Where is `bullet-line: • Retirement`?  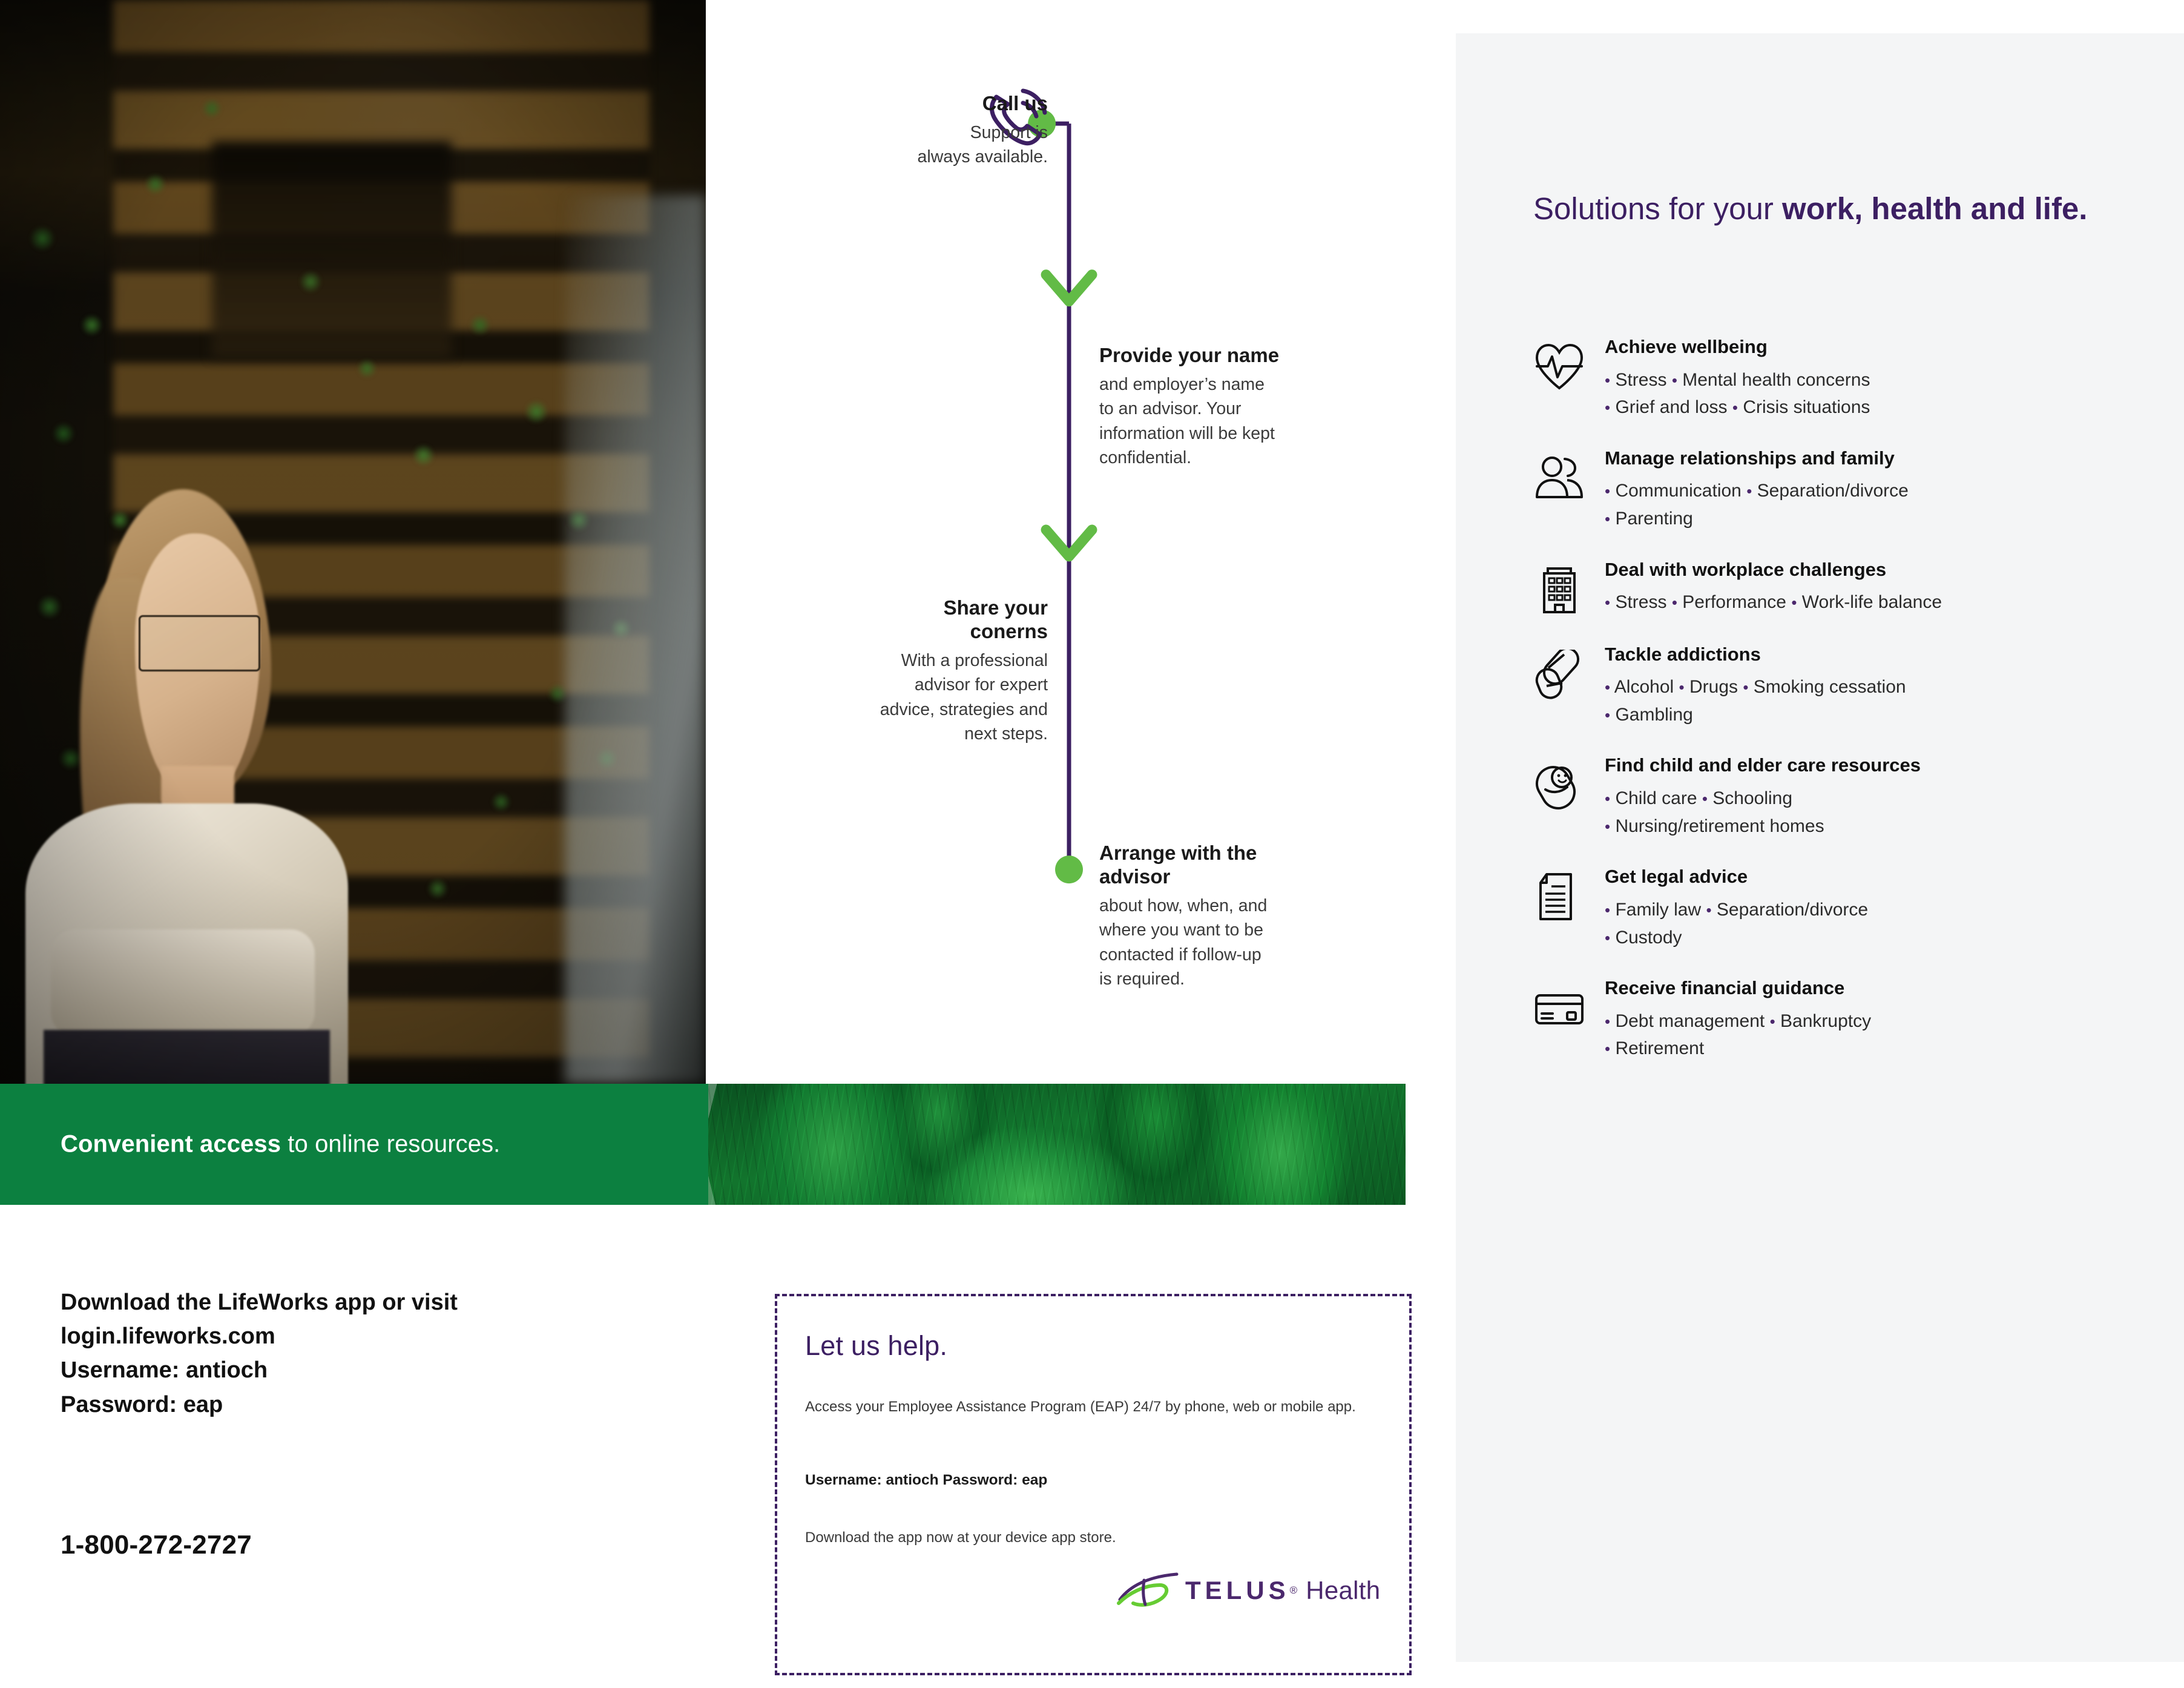 bullet-line: • Retirement is located at coordinates (1655, 1048).